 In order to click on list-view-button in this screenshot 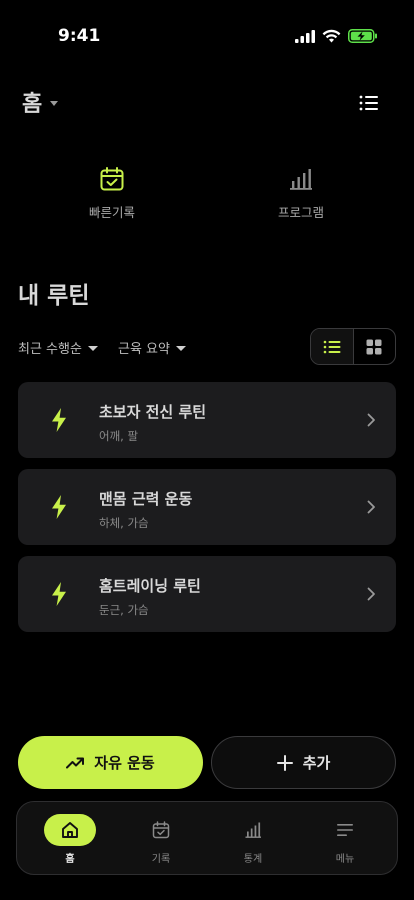, I will do `click(332, 346)`.